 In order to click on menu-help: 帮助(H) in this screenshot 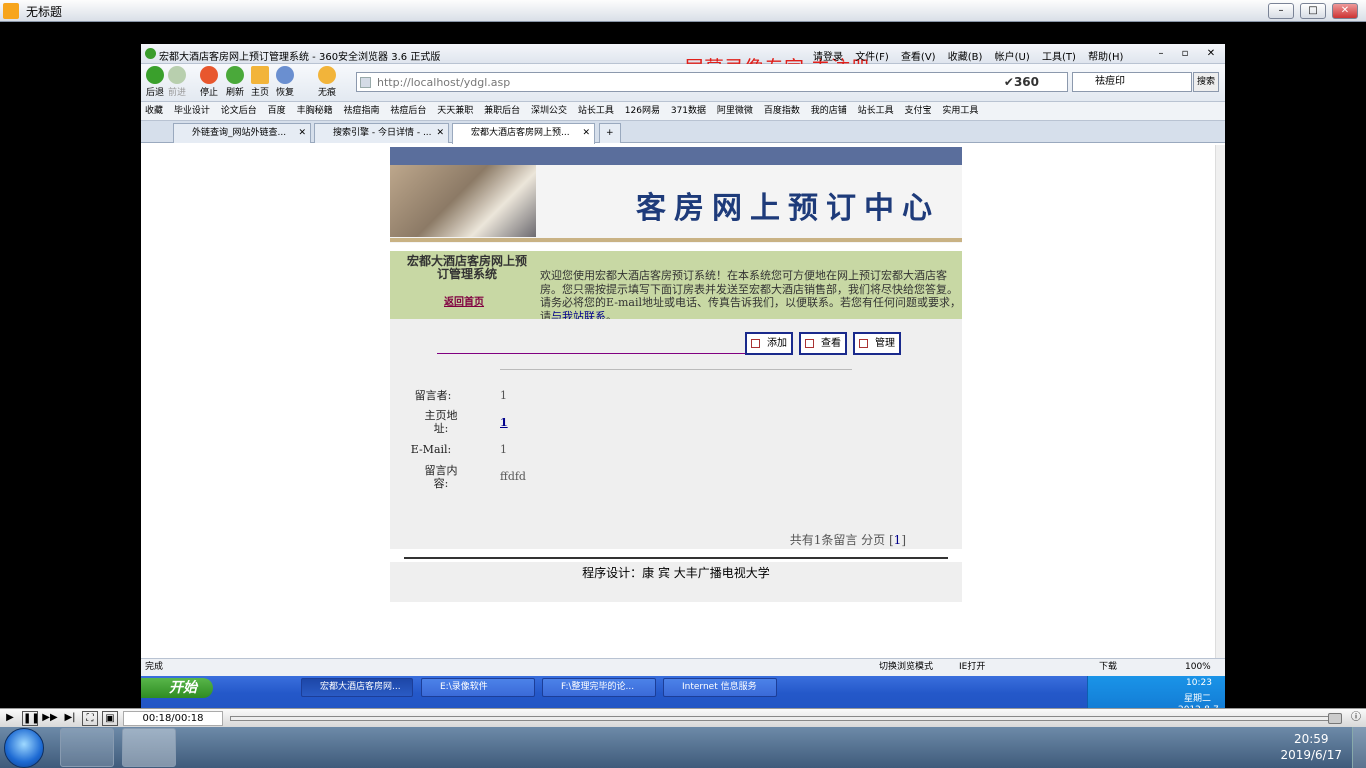, I will do `click(1105, 57)`.